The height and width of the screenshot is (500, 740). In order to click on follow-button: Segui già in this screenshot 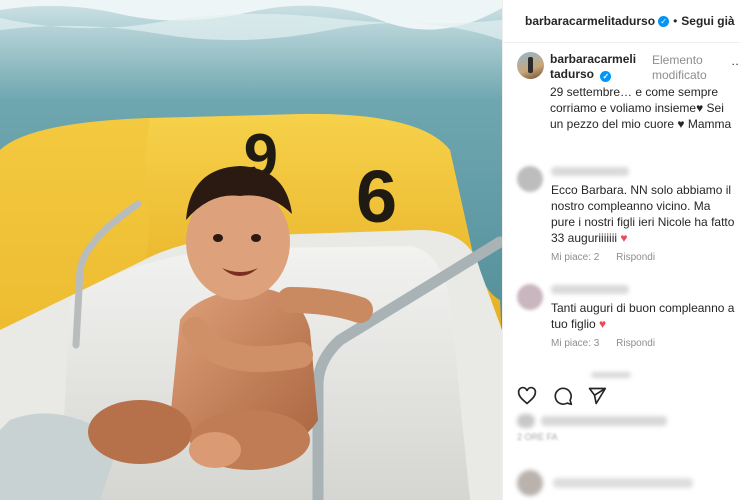, I will do `click(707, 21)`.